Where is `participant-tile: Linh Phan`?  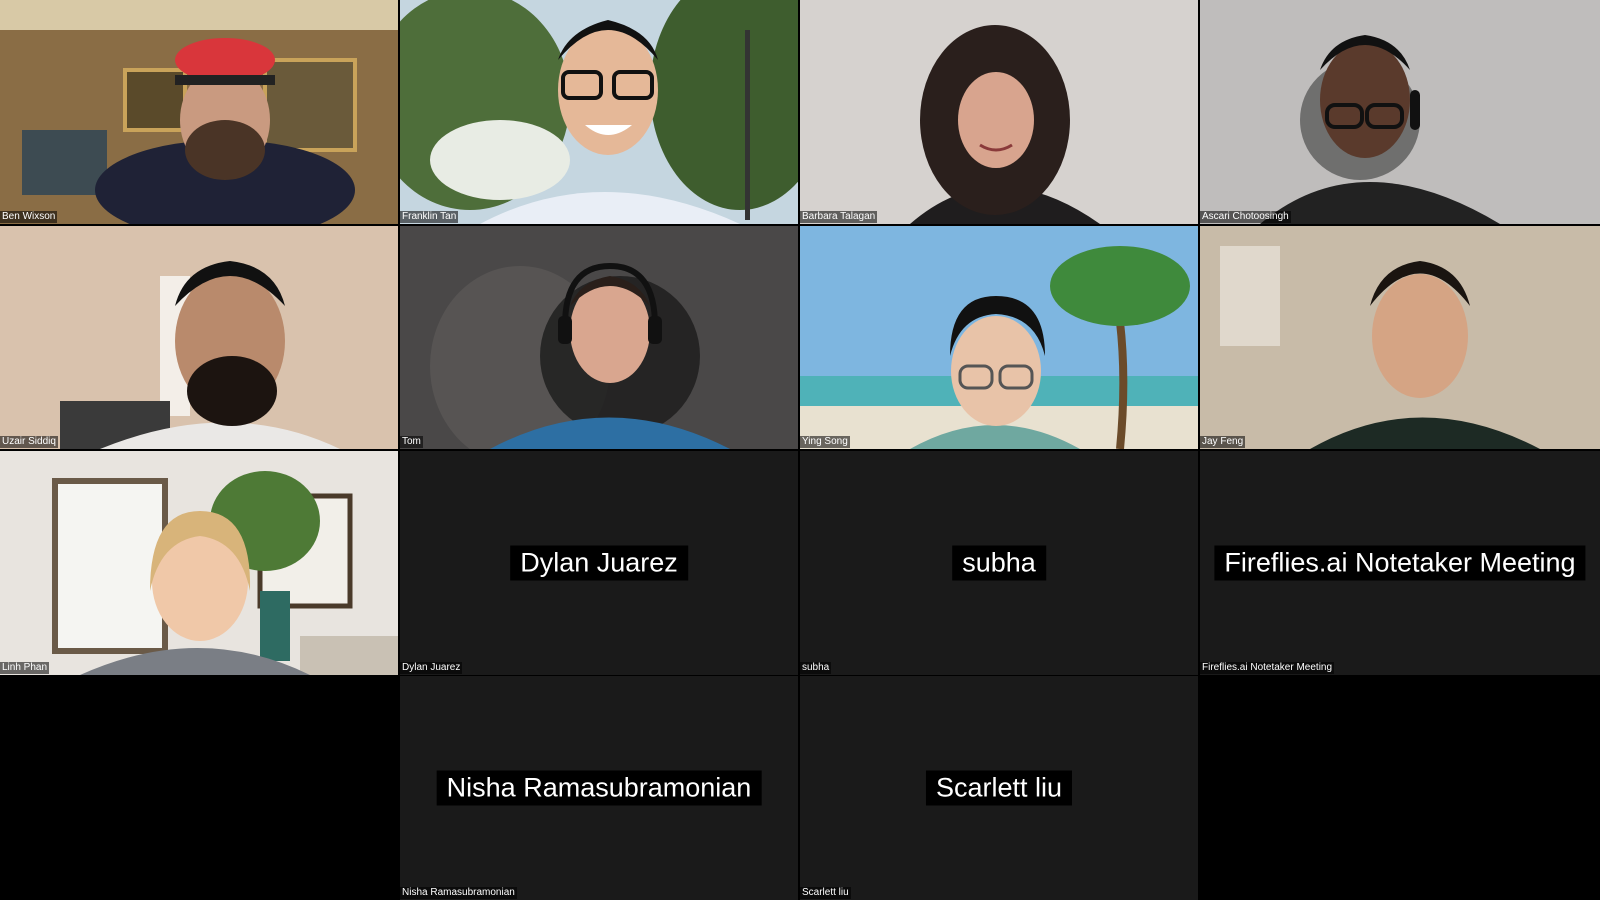 participant-tile: Linh Phan is located at coordinates (199, 563).